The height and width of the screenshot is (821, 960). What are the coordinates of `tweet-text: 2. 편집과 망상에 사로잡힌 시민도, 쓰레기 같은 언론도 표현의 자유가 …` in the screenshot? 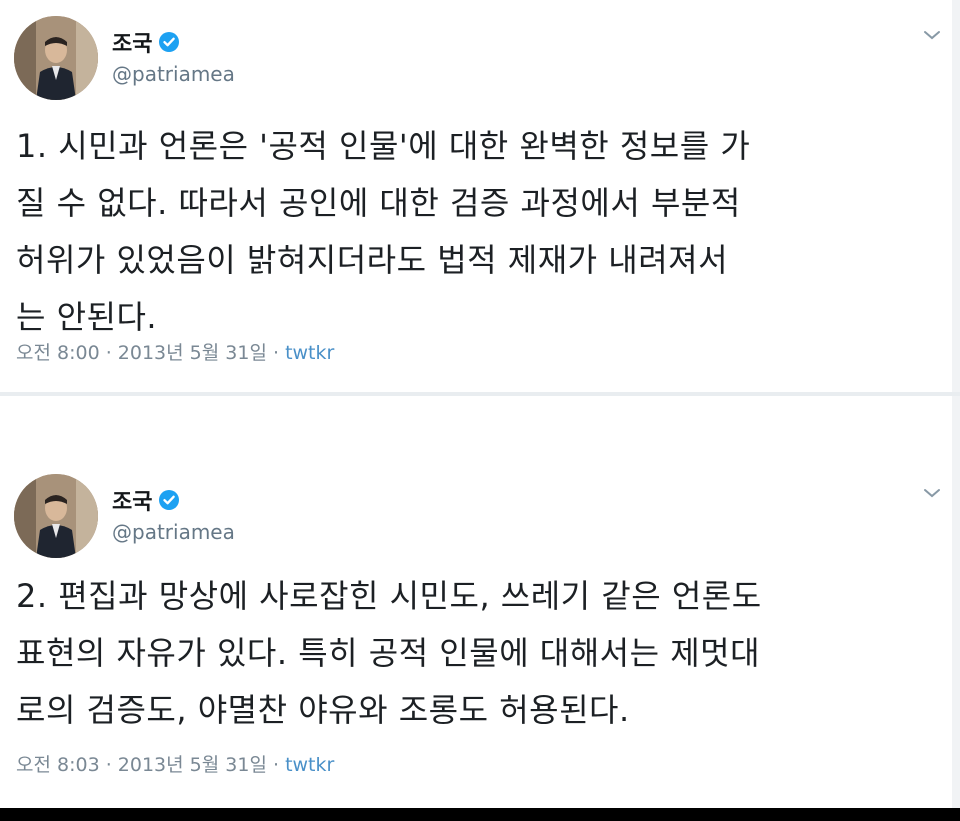 It's located at (389, 653).